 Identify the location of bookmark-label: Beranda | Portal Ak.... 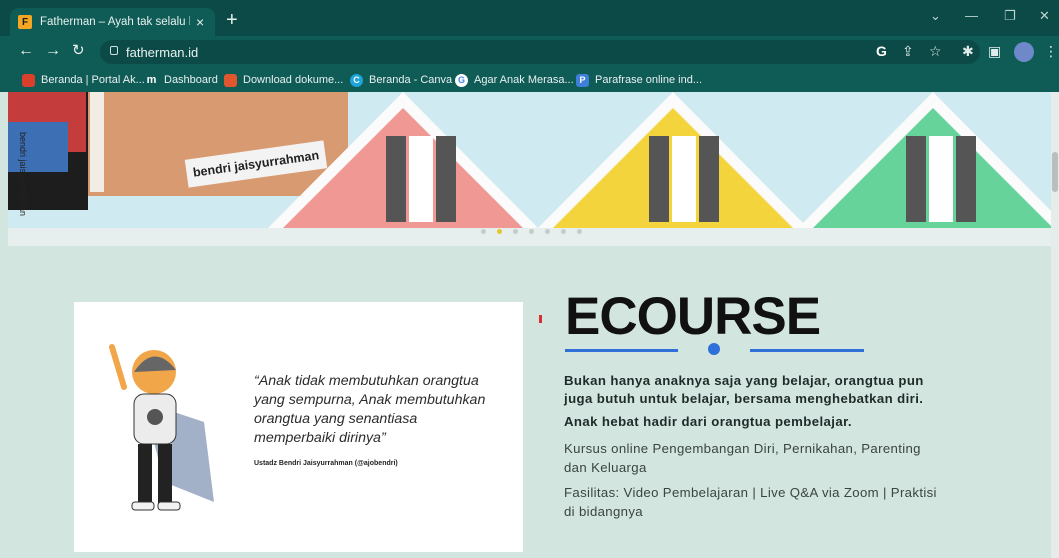
(93, 80).